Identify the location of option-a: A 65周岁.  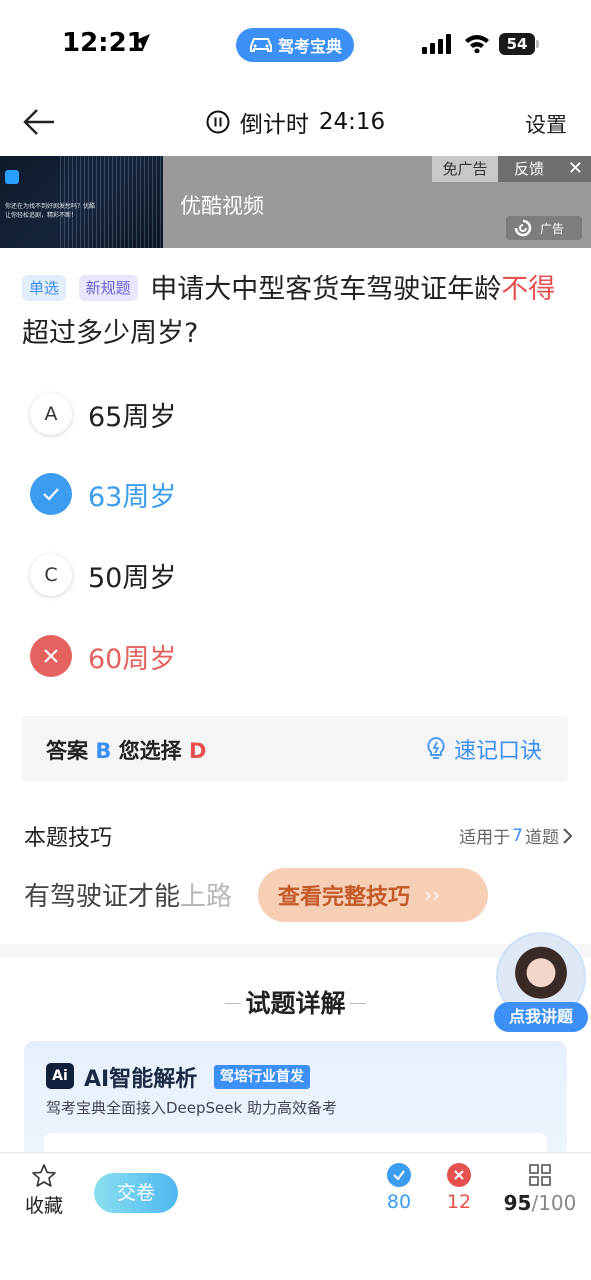
(103, 414).